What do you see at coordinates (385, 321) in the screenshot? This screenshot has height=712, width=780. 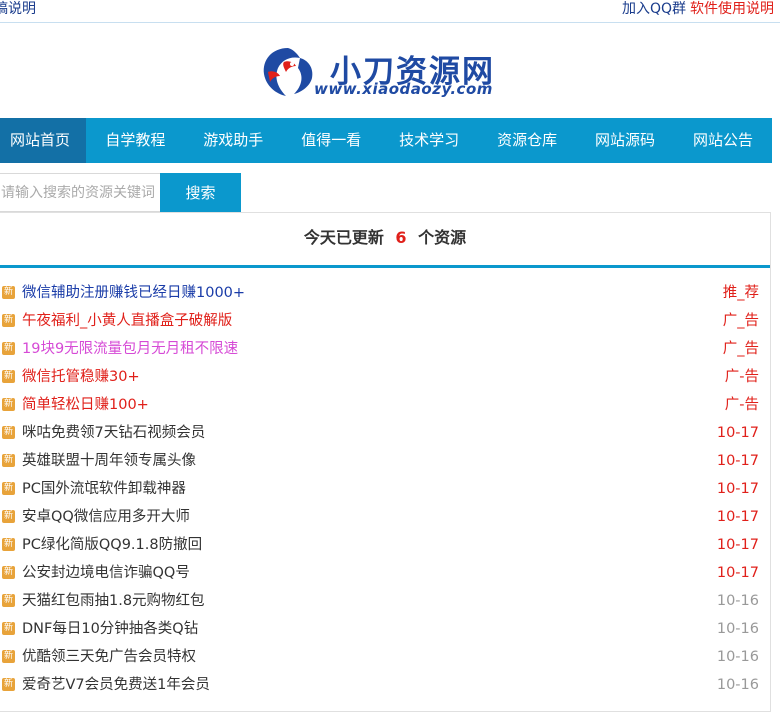 I see `list-item: 新午夜福利_小黄人直播盒子破解版 广_告` at bounding box center [385, 321].